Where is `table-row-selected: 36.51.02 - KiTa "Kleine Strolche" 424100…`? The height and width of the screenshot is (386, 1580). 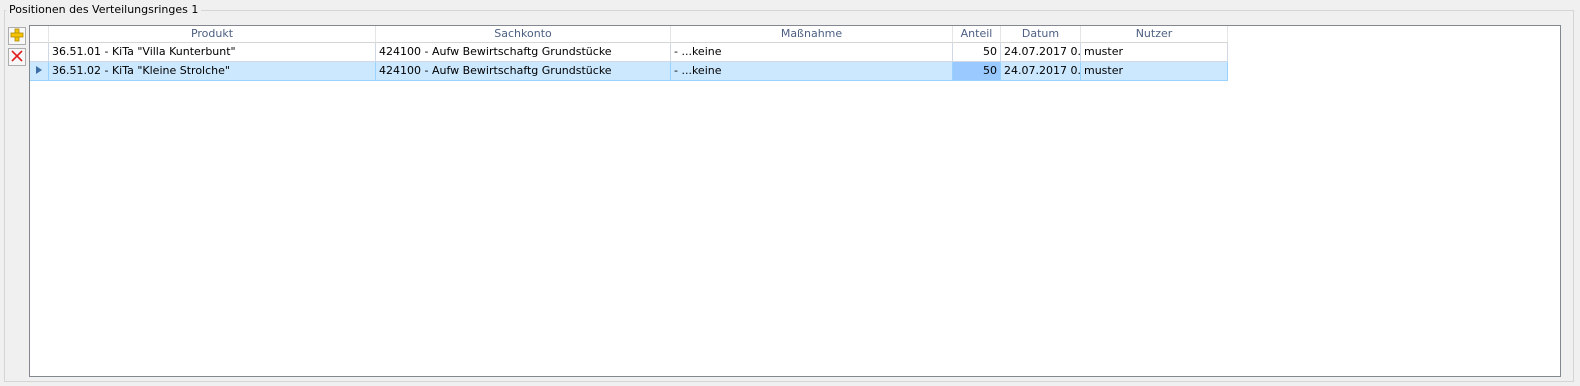 table-row-selected: 36.51.02 - KiTa "Kleine Strolche" 424100… is located at coordinates (629, 71).